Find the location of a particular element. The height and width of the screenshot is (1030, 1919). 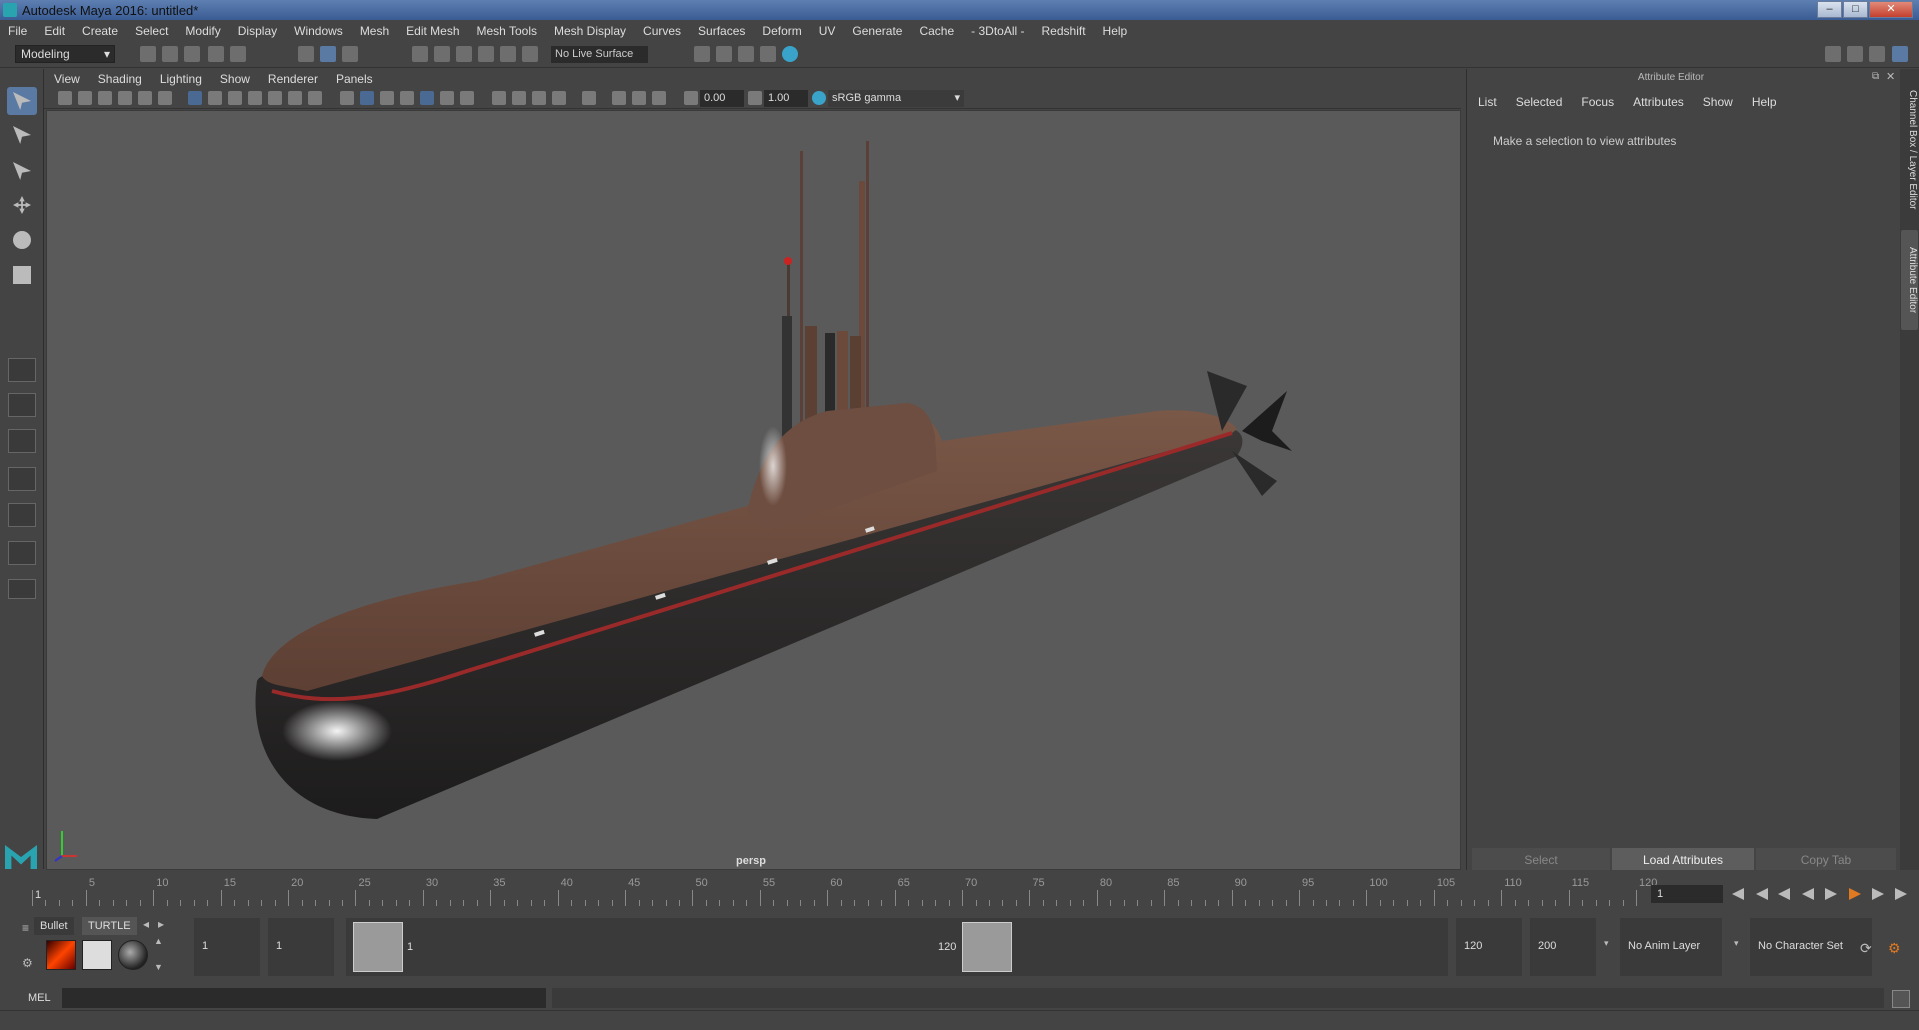

shelf-scroll-right-icon: ▸ is located at coordinates (161, 924).